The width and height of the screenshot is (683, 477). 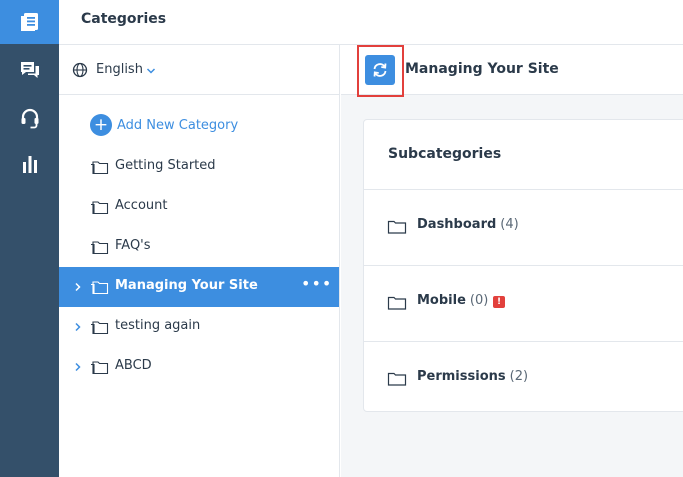 What do you see at coordinates (523, 155) in the screenshot?
I see `card-header: Subcategories` at bounding box center [523, 155].